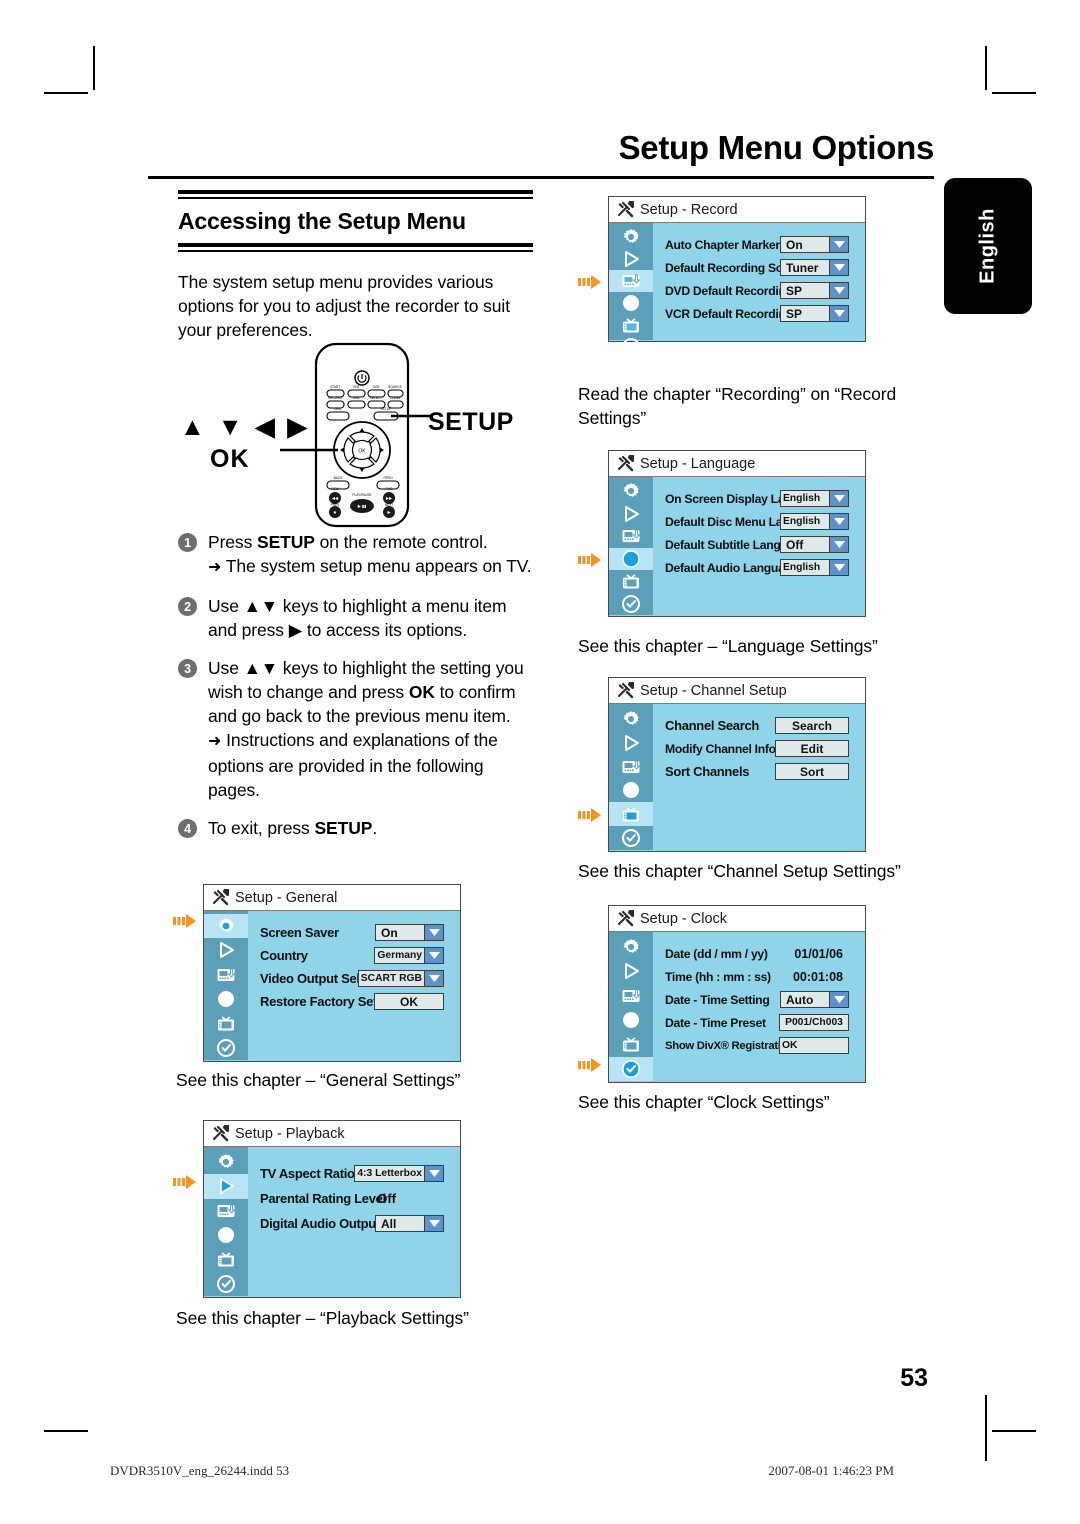  Describe the element at coordinates (400, 978) in the screenshot. I see `dropdown-control: SCART RGB` at that location.